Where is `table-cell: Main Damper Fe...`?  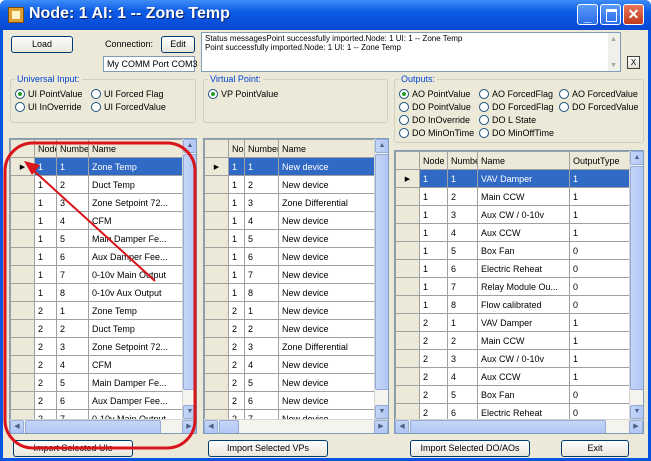 table-cell: Main Damper Fe... is located at coordinates (136, 238).